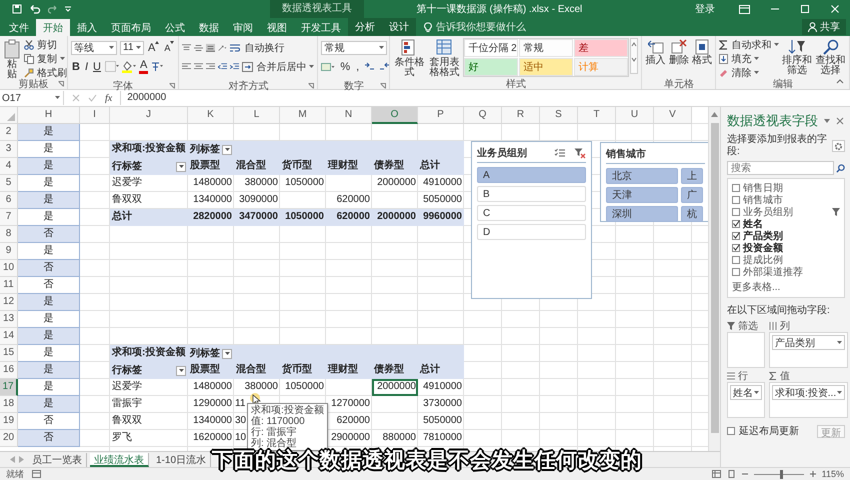 The height and width of the screenshot is (480, 850). What do you see at coordinates (655, 52) in the screenshot?
I see `insert-cells-button: 插入` at bounding box center [655, 52].